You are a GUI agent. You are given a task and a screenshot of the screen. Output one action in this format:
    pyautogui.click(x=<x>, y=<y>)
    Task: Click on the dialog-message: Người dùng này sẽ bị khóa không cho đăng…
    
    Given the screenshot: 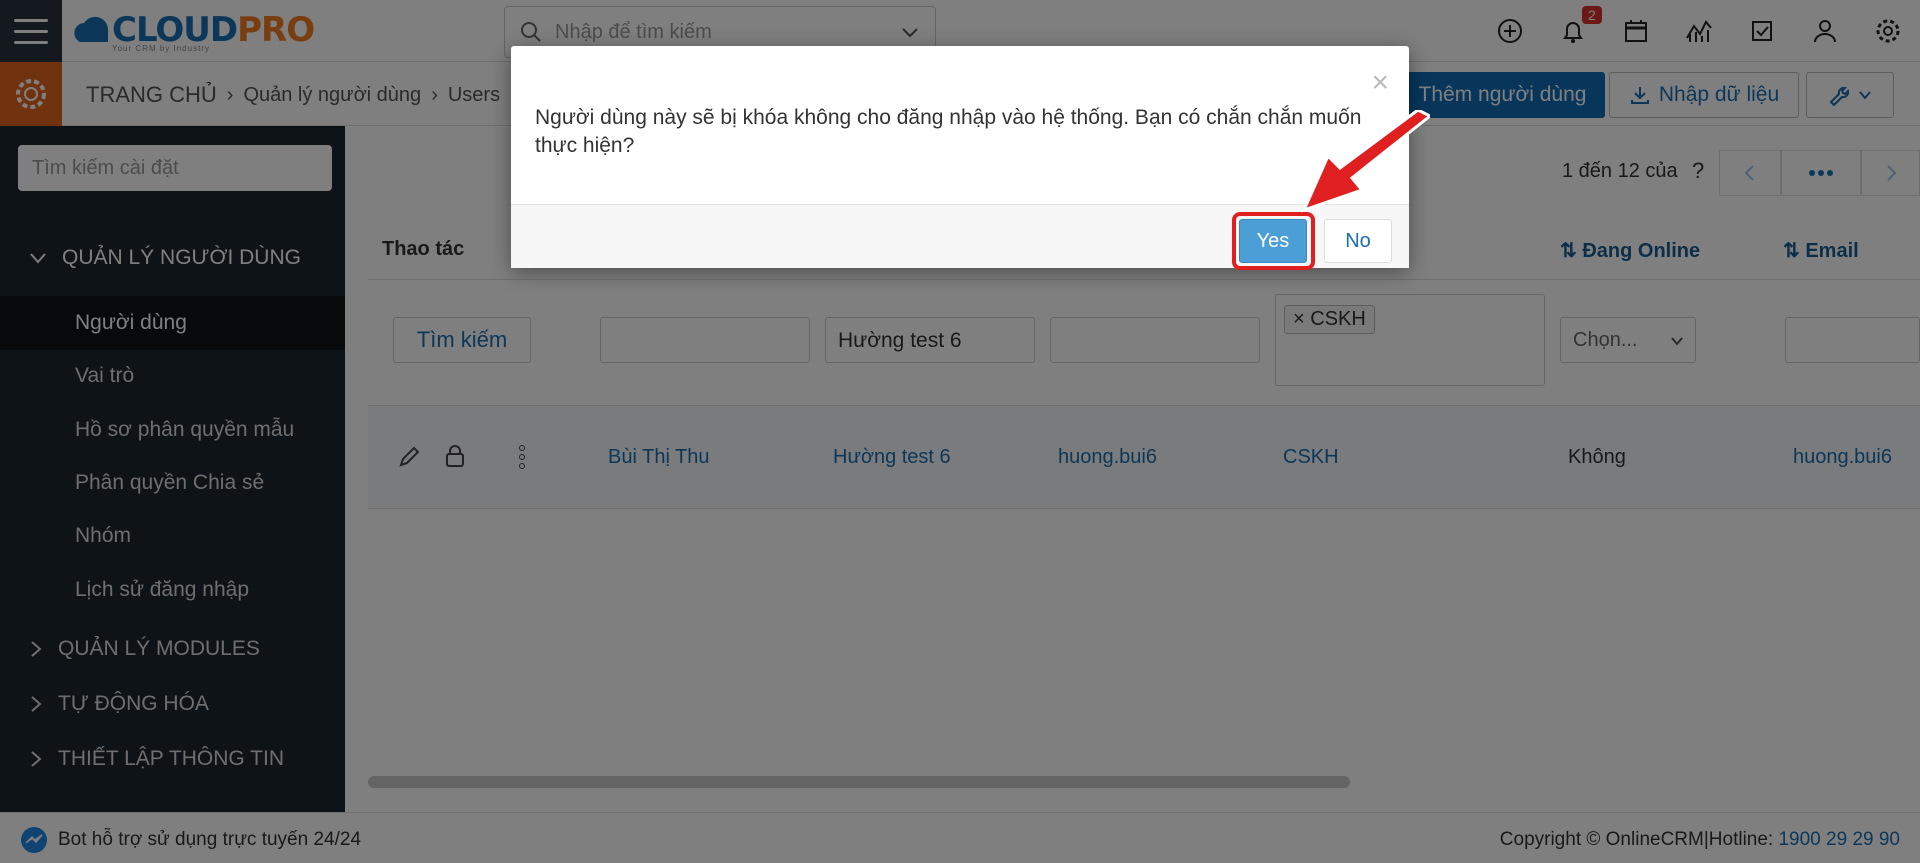 What is the action you would take?
    pyautogui.click(x=948, y=131)
    